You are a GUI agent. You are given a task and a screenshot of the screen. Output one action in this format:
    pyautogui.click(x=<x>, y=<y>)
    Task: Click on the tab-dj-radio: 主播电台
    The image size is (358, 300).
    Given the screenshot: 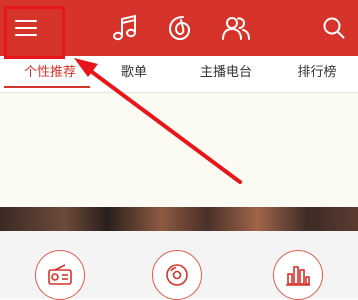 What is the action you would take?
    pyautogui.click(x=226, y=74)
    